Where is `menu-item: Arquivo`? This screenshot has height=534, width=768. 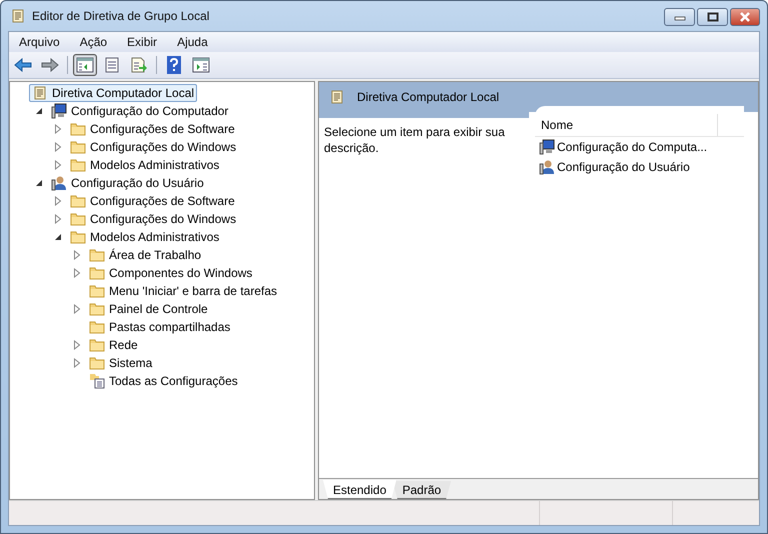
menu-item: Arquivo is located at coordinates (39, 42).